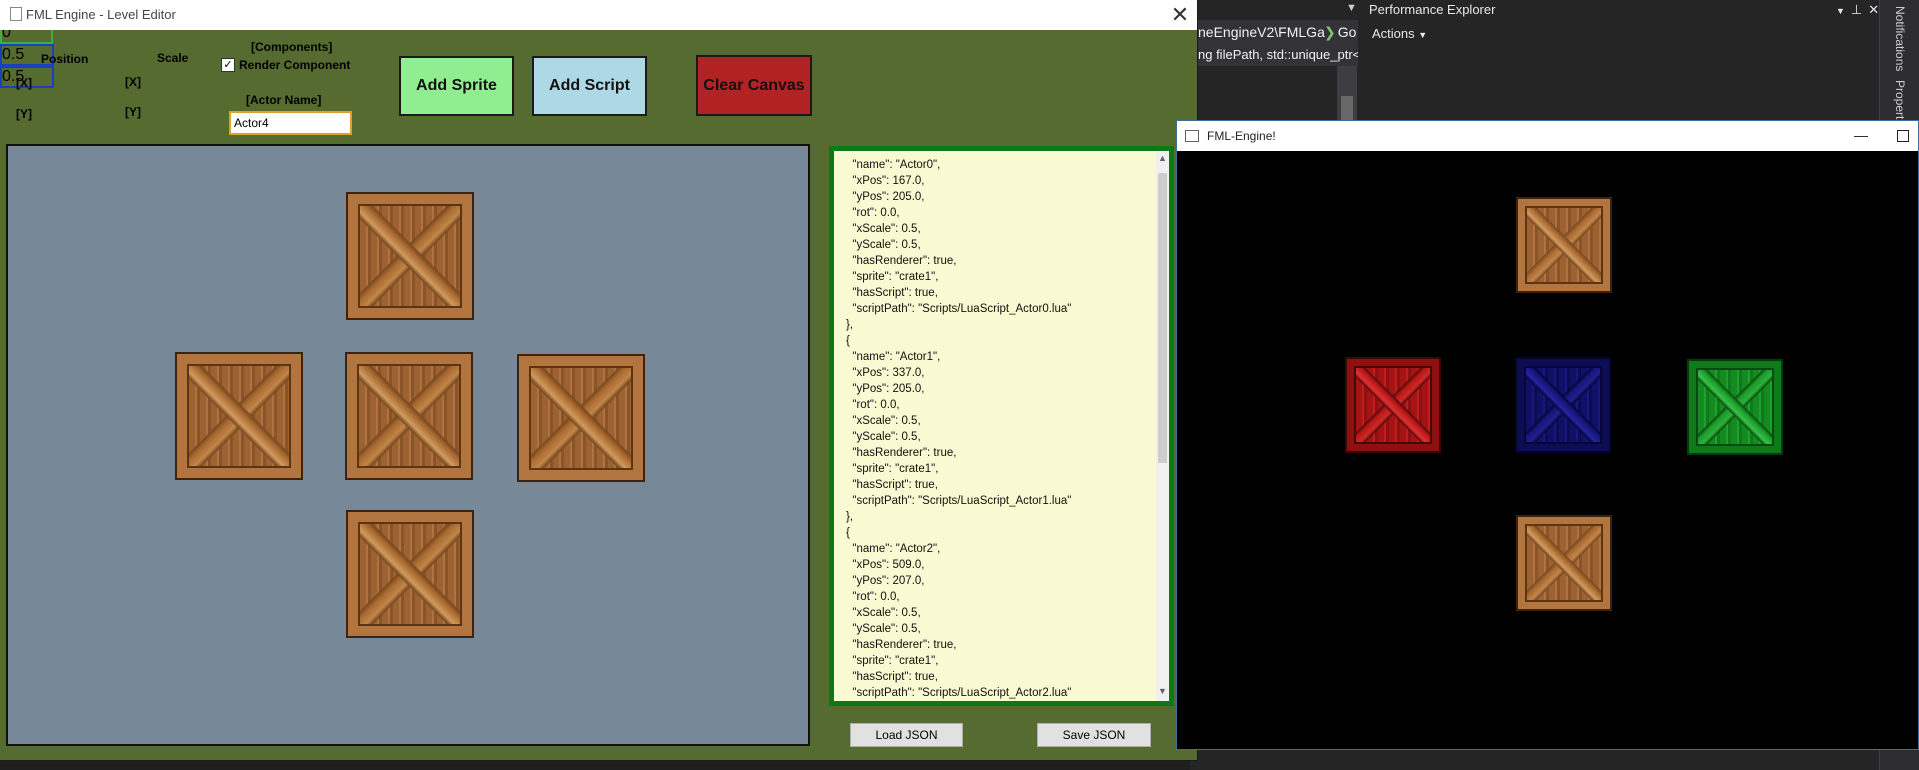 The height and width of the screenshot is (770, 1919). I want to click on performance-explorer-title: Performance Explorer, so click(1432, 9).